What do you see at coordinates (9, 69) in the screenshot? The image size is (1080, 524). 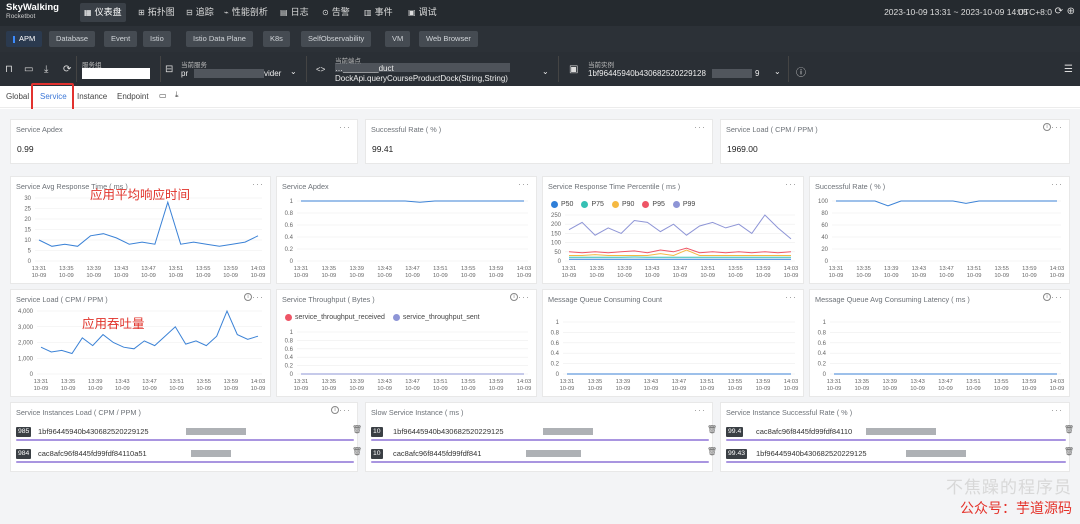 I see `lock-icon: ⊓` at bounding box center [9, 69].